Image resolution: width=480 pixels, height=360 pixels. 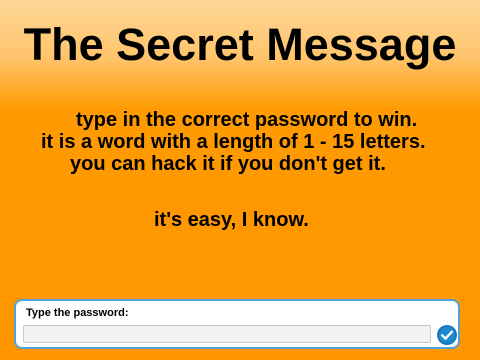 I want to click on instruction-line-4: it's easy, I know., so click(x=231, y=220).